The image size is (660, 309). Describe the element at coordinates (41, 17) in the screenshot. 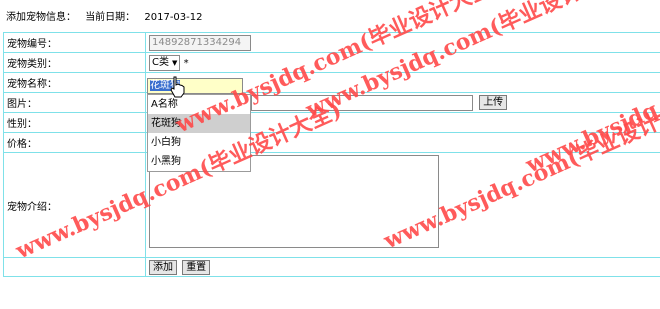

I see `page-title: 添加宠物信息：` at that location.